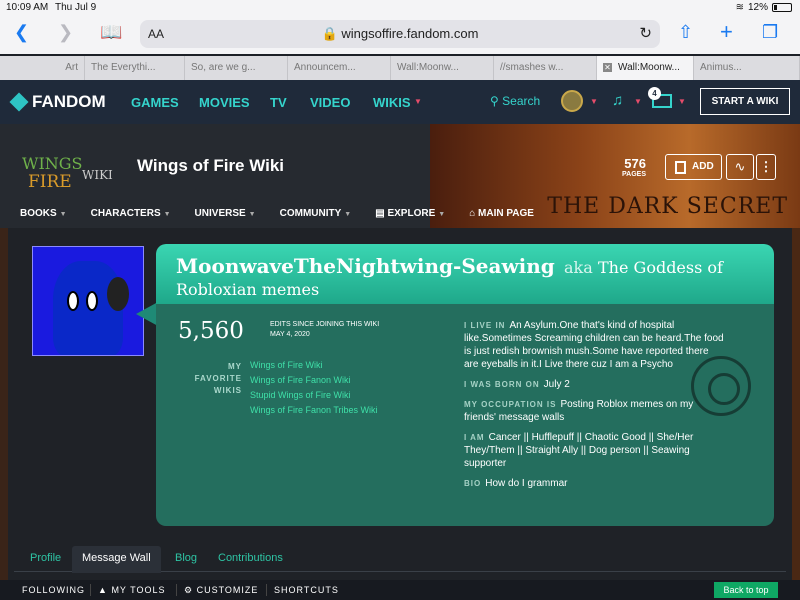 Image resolution: width=800 pixels, height=600 pixels. What do you see at coordinates (578, 267) in the screenshot?
I see `aka-label: aka` at bounding box center [578, 267].